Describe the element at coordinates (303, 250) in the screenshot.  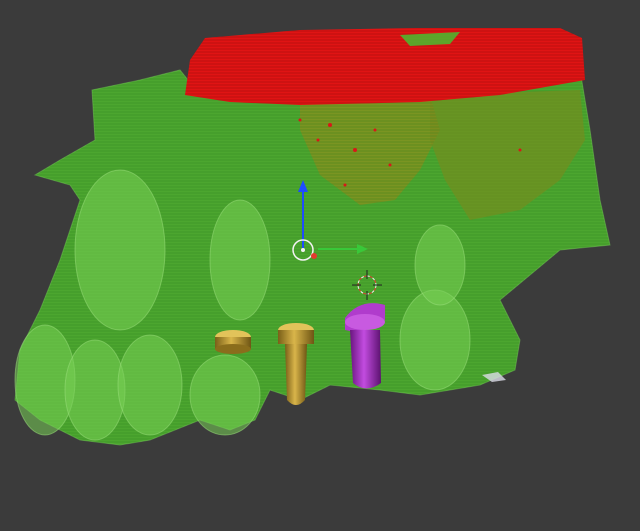
I see `gizmo-pivot-dot` at that location.